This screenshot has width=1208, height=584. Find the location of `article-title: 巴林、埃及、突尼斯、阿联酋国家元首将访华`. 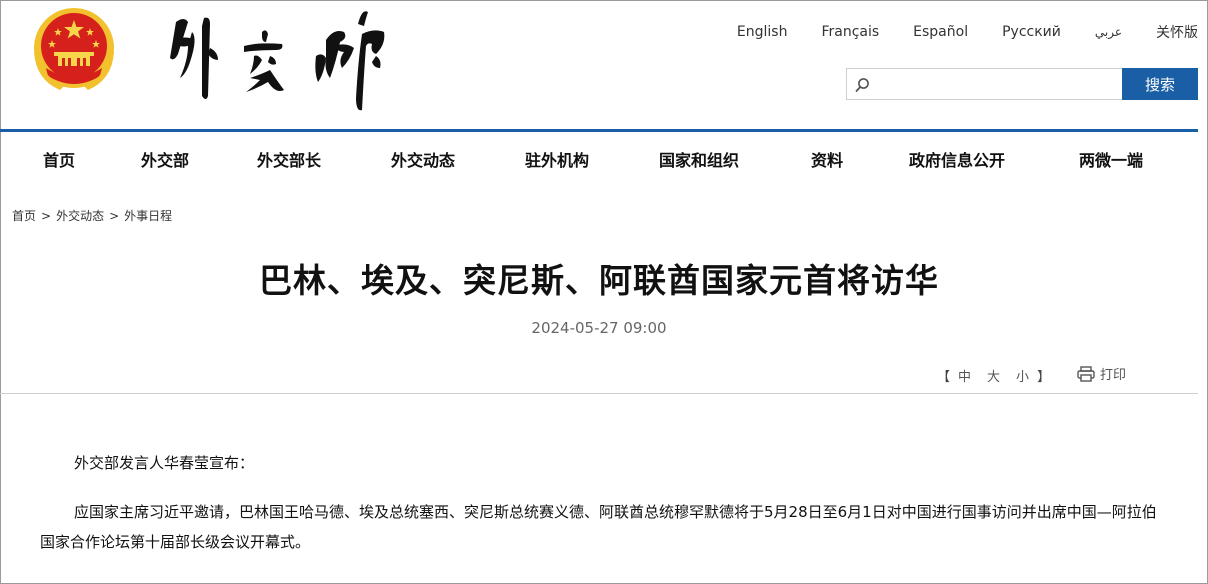

article-title: 巴林、埃及、突尼斯、阿联酋国家元首将访华 is located at coordinates (599, 280).